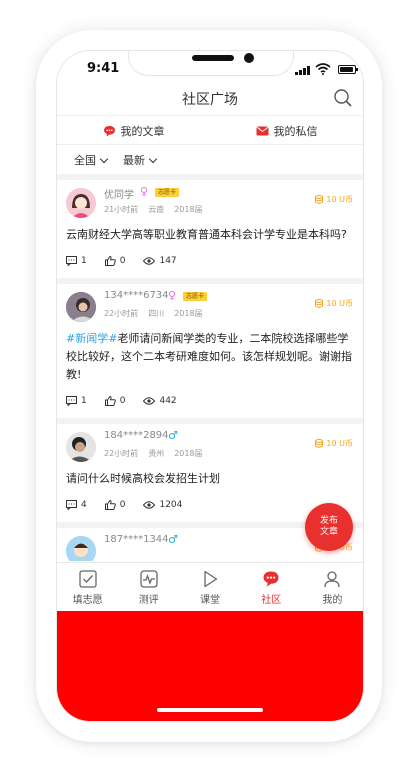 The width and height of the screenshot is (416, 770). What do you see at coordinates (332, 579) in the screenshot?
I see `user-icon` at bounding box center [332, 579].